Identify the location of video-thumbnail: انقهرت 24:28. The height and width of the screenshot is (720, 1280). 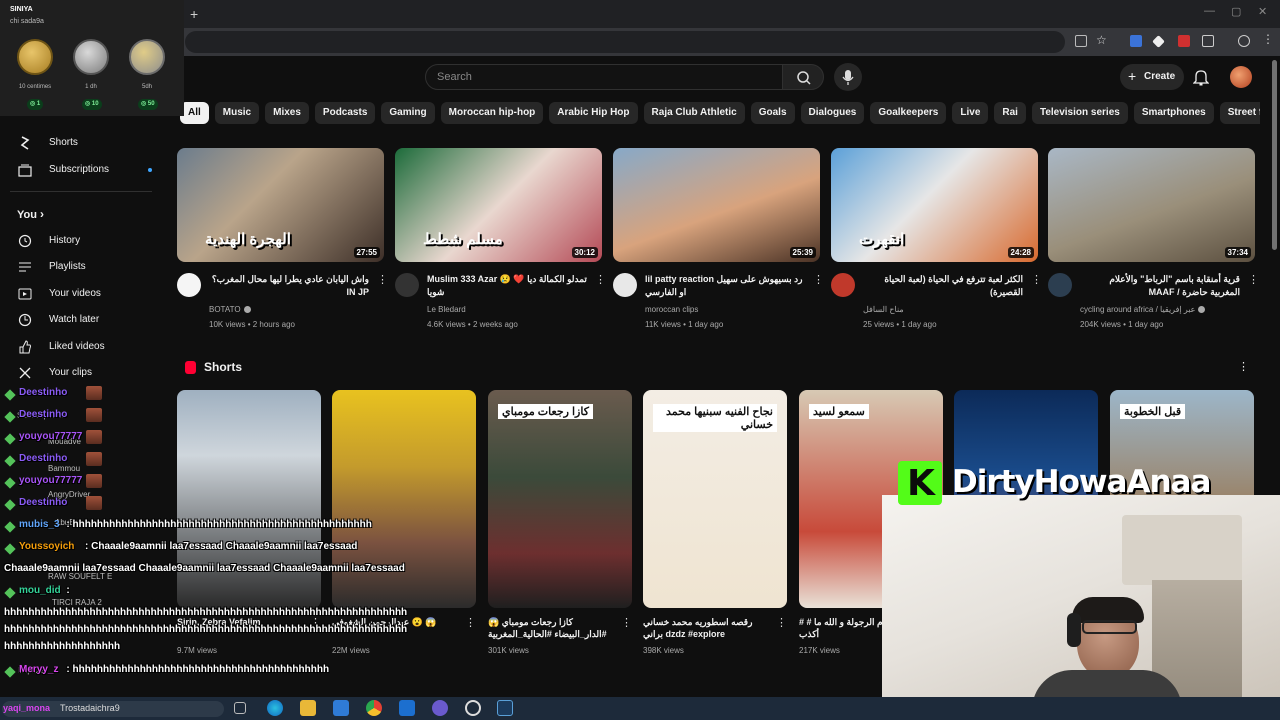
(934, 205).